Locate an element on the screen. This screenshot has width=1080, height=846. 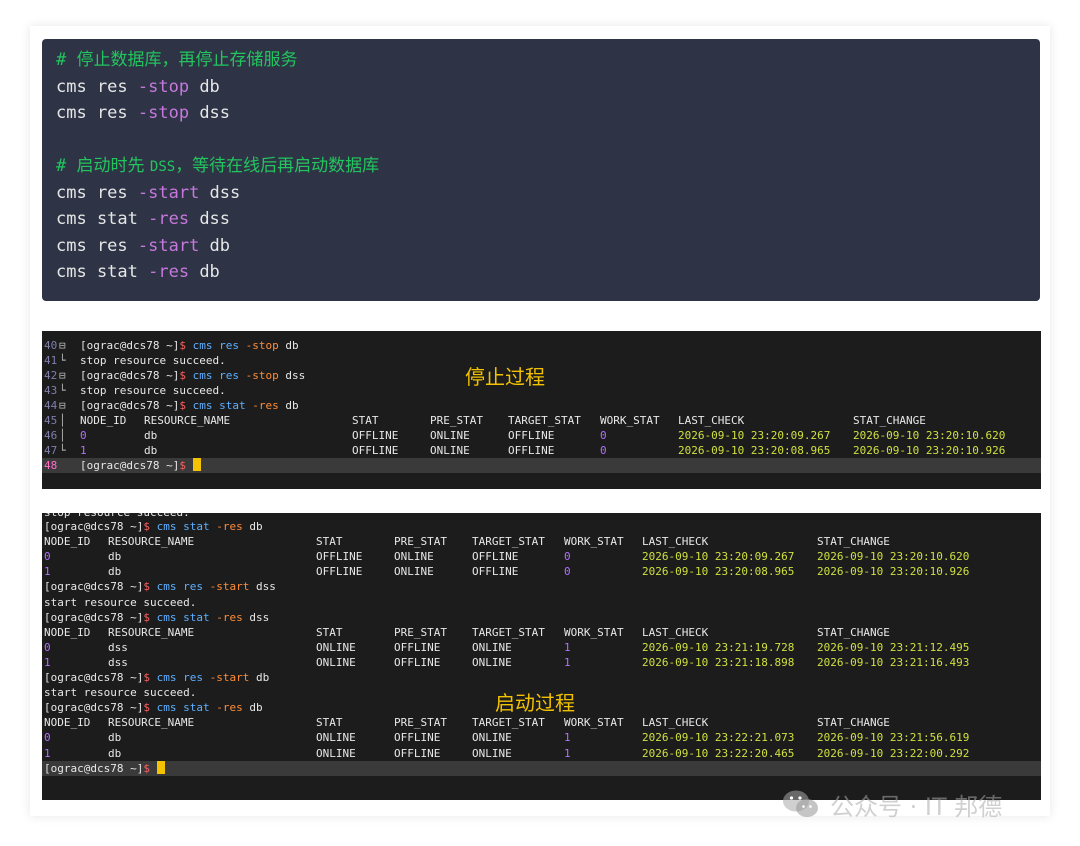
terminal-cursor is located at coordinates (196, 464).